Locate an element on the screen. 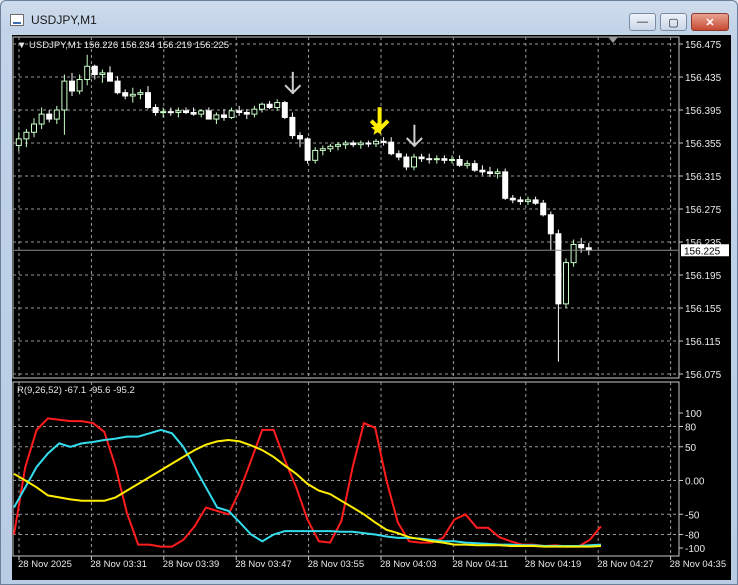  price-tick-label: 156.435 is located at coordinates (703, 78).